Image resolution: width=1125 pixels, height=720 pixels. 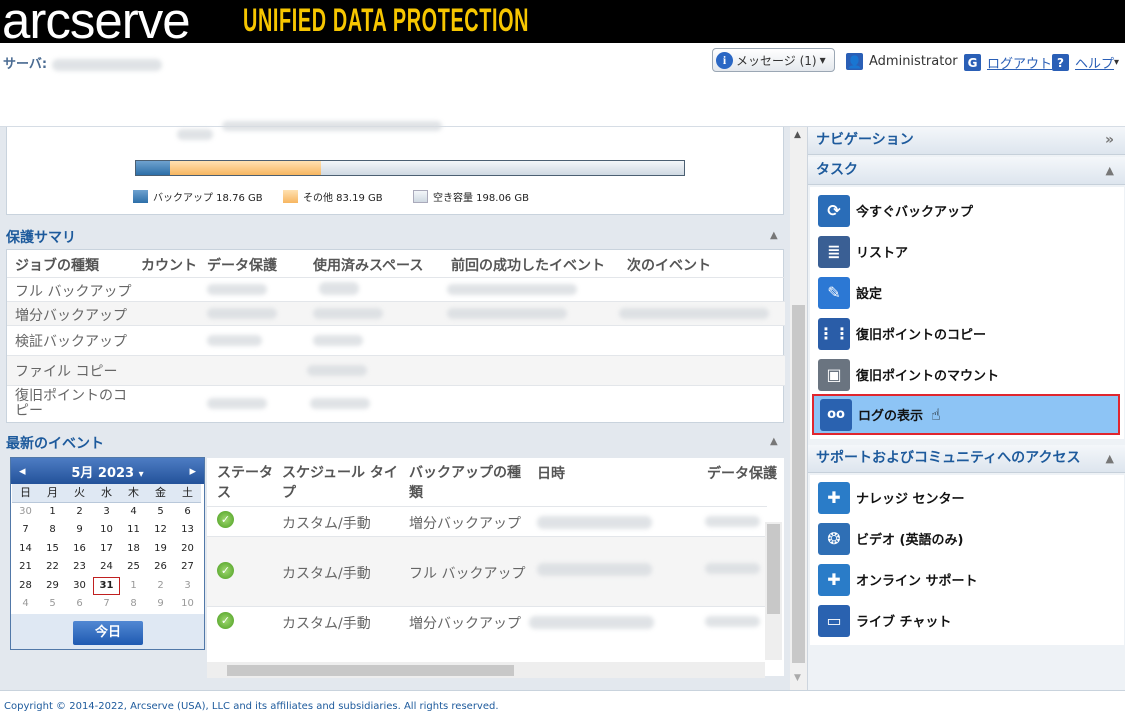 I want to click on table-row: ✓ カスタム/手動 フル バックアップ, so click(x=487, y=571).